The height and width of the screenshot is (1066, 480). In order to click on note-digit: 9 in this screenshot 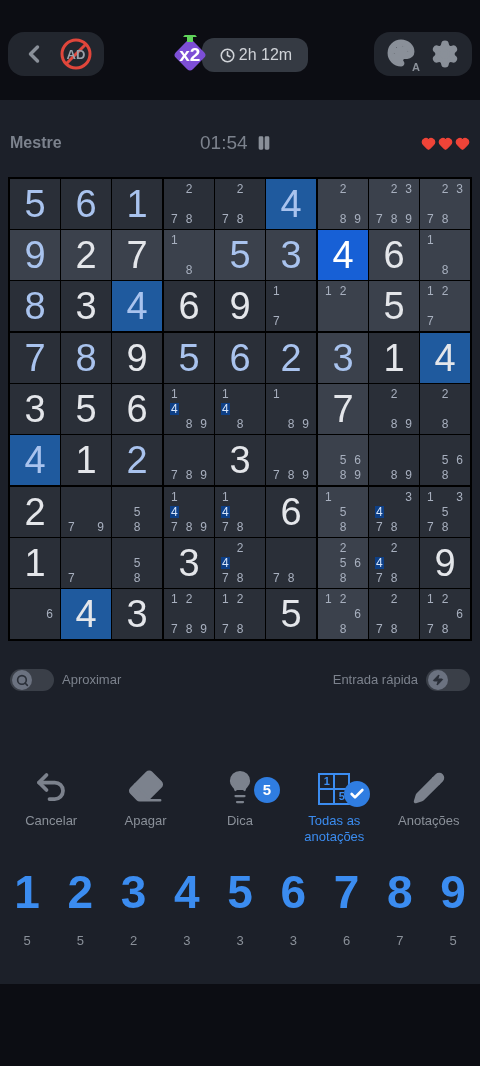, I will do `click(203, 629)`.